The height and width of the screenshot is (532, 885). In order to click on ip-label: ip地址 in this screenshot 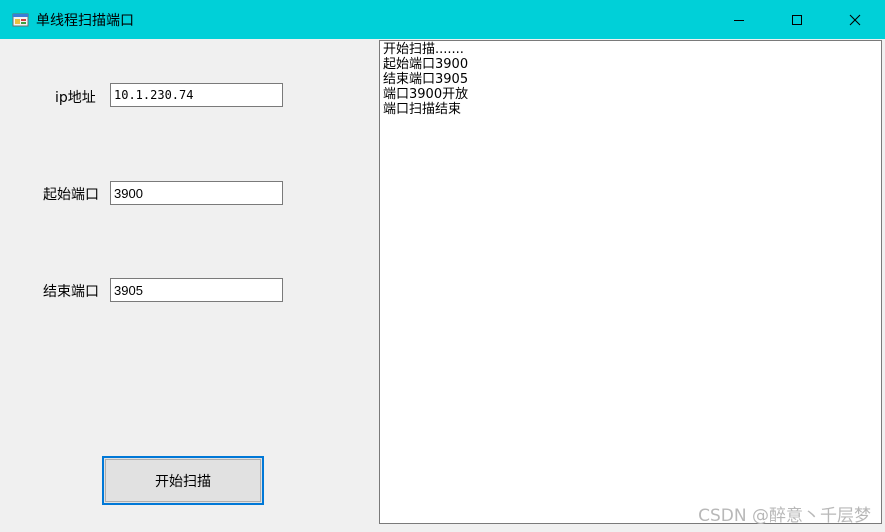, I will do `click(75, 98)`.